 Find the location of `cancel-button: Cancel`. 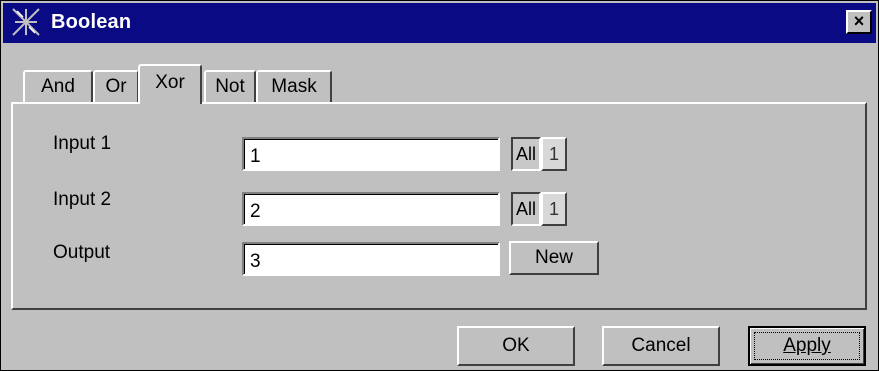

cancel-button: Cancel is located at coordinates (661, 346).